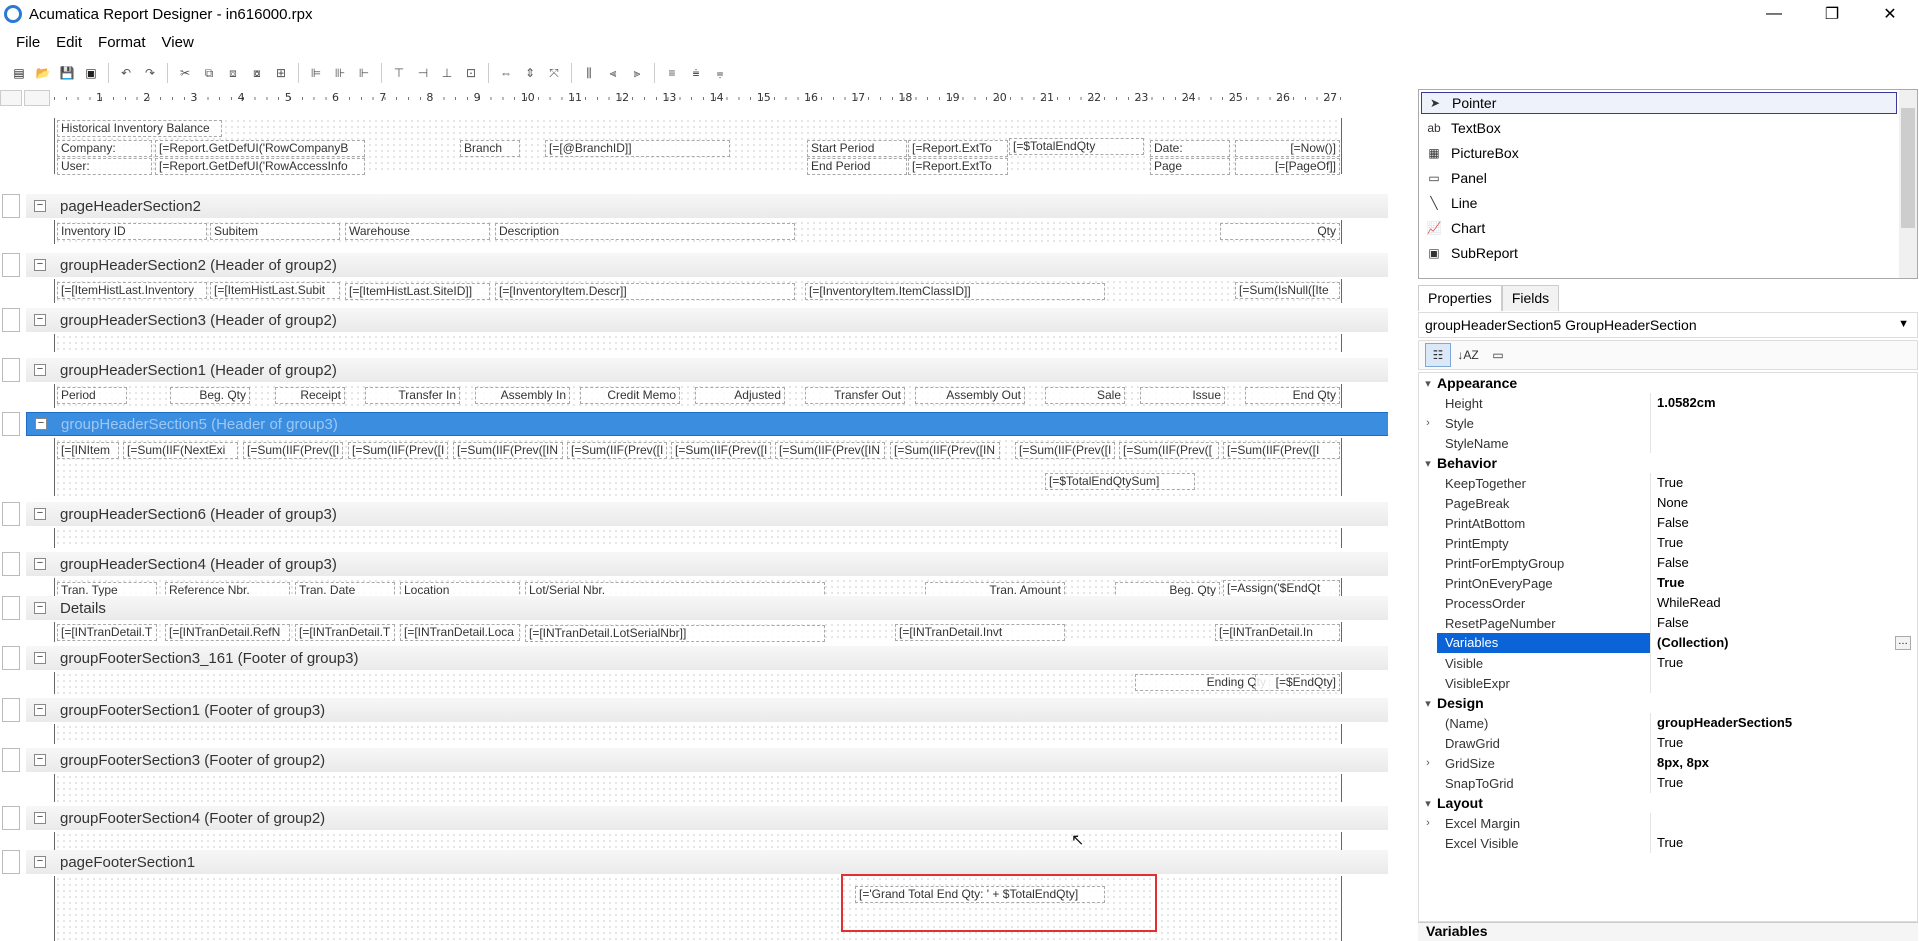  I want to click on intrandetail-location-field: [=[INTranDetail.Loca, so click(460, 632).